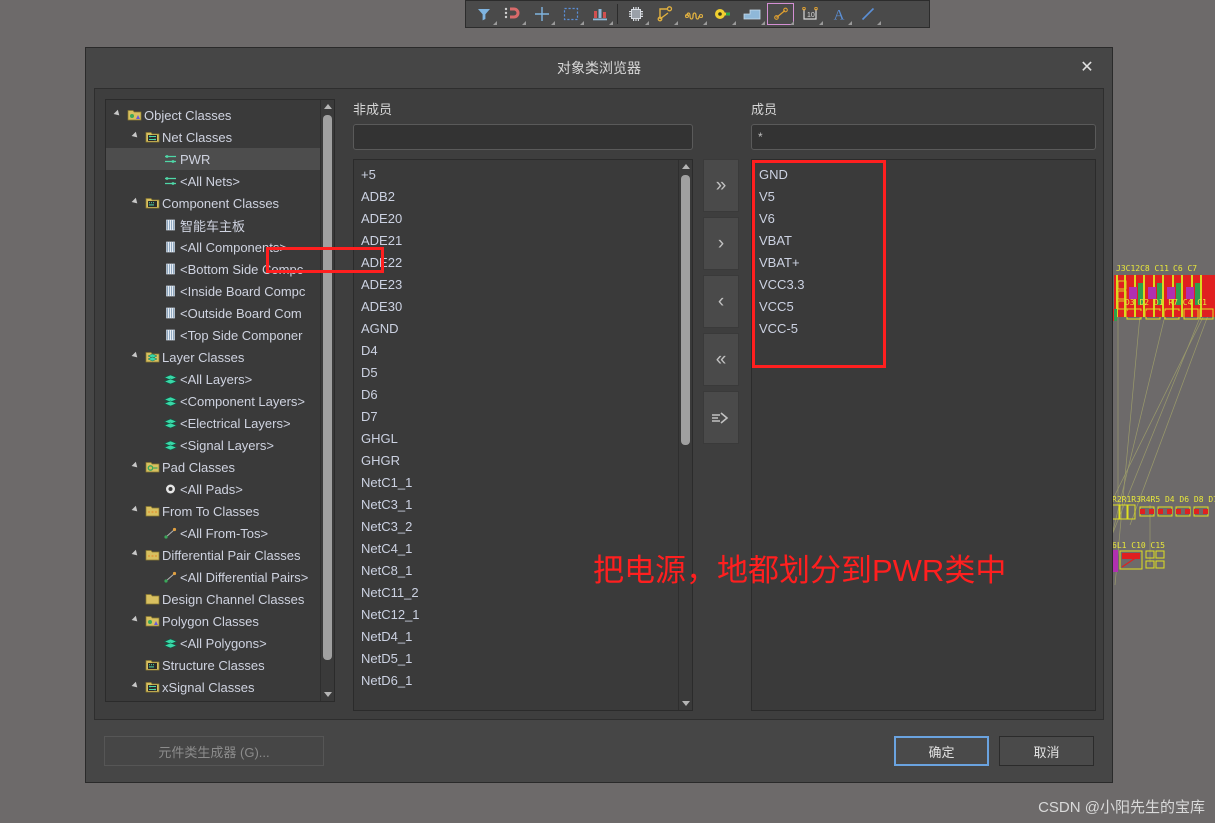  I want to click on list-item: VBAT, so click(923, 241).